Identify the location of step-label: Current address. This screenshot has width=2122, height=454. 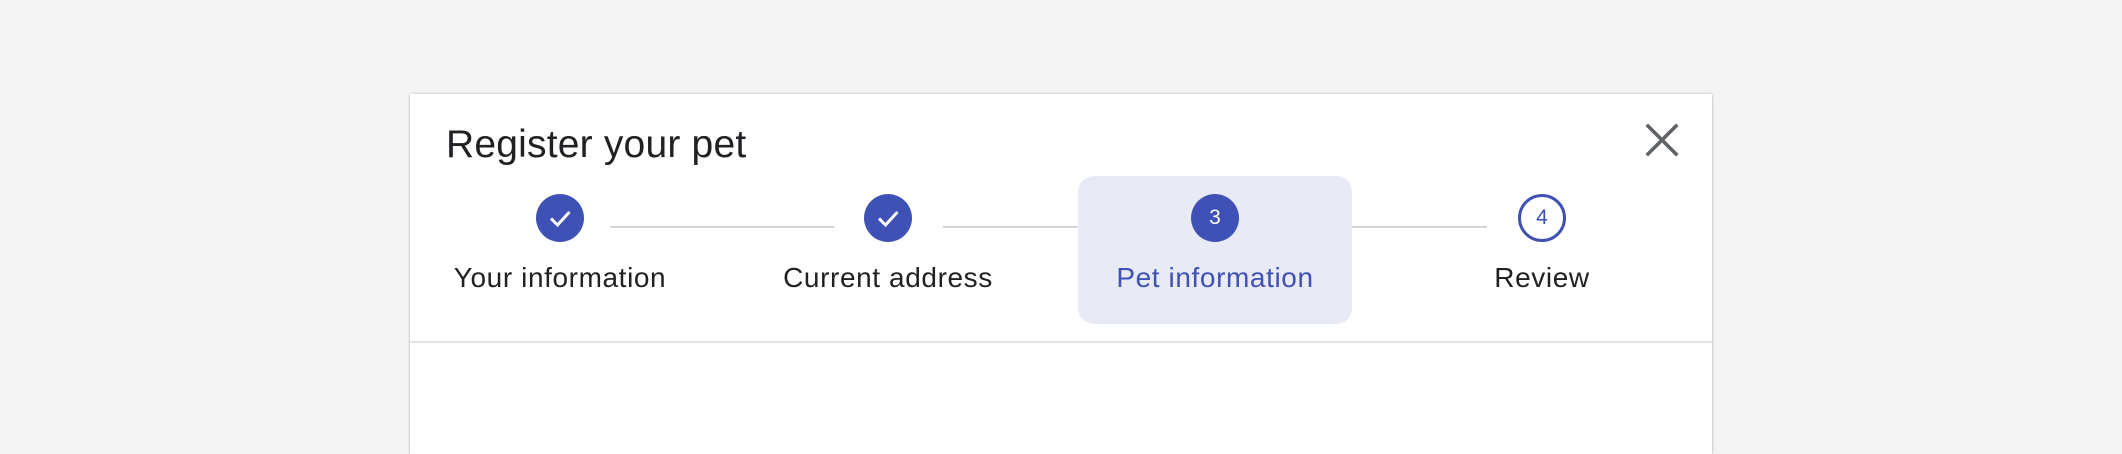
(888, 277).